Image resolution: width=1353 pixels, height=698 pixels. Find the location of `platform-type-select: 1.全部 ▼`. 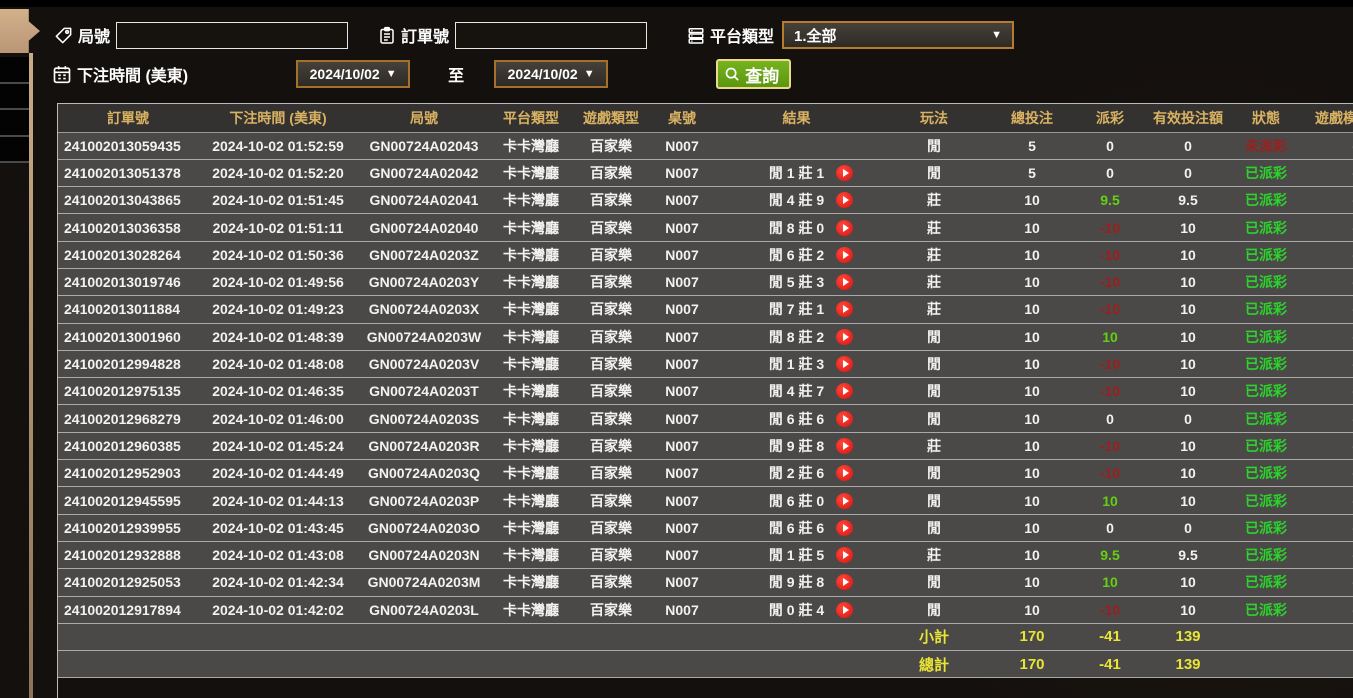

platform-type-select: 1.全部 ▼ is located at coordinates (898, 35).